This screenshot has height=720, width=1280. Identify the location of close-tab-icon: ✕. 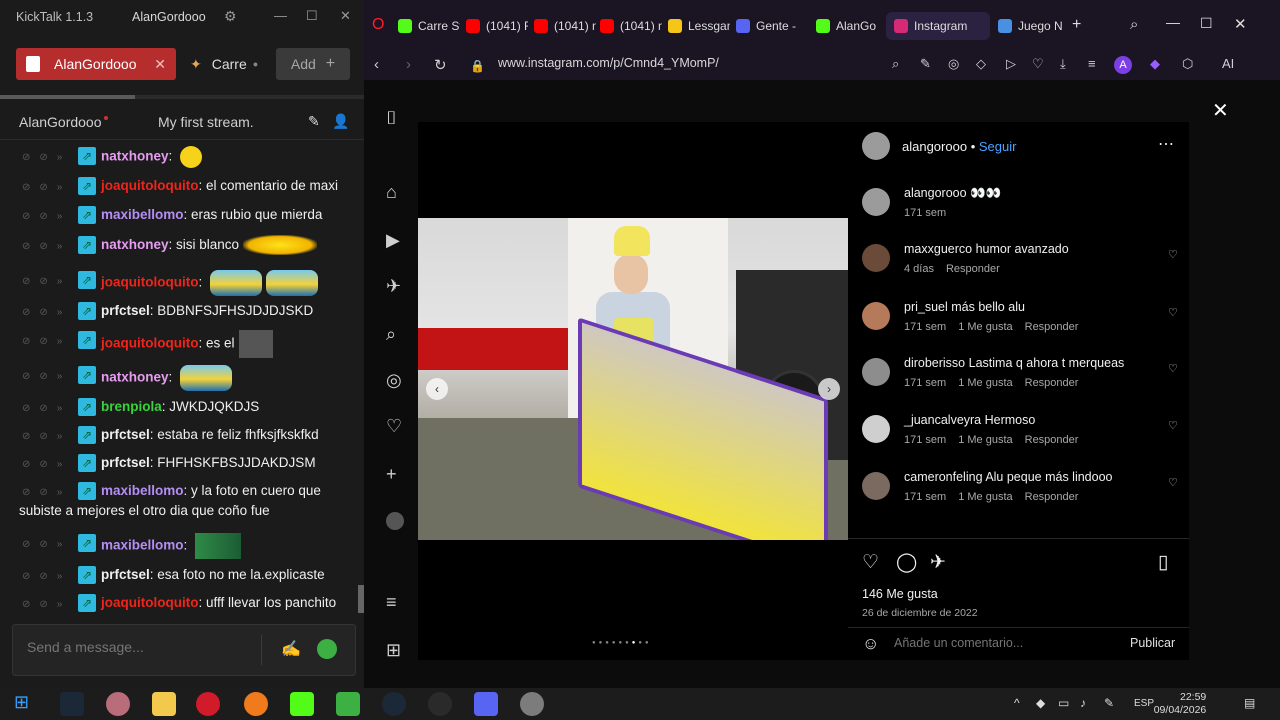
(160, 64).